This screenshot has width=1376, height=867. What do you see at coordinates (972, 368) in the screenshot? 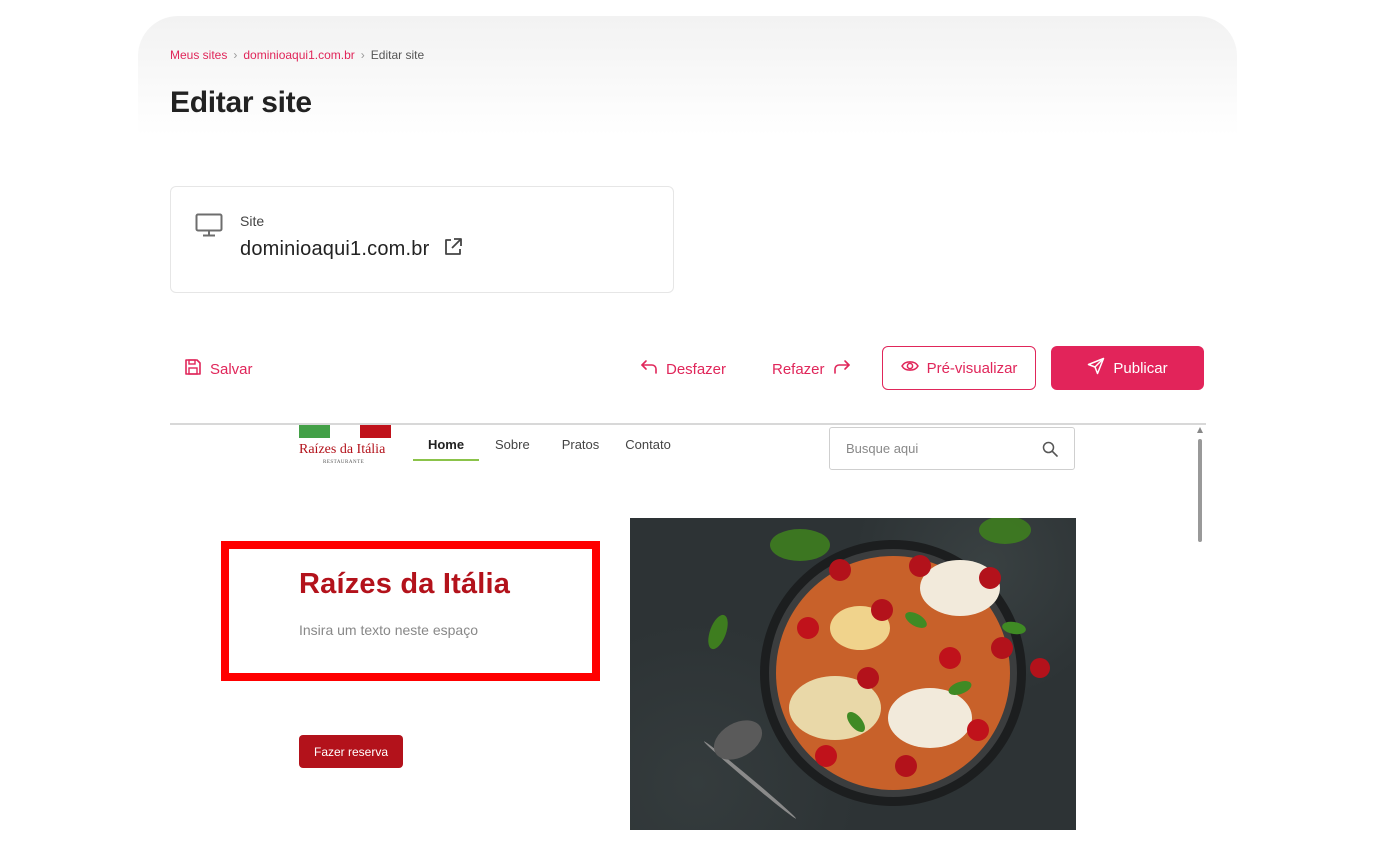
I see `preview-label: Pré-visualizar` at bounding box center [972, 368].